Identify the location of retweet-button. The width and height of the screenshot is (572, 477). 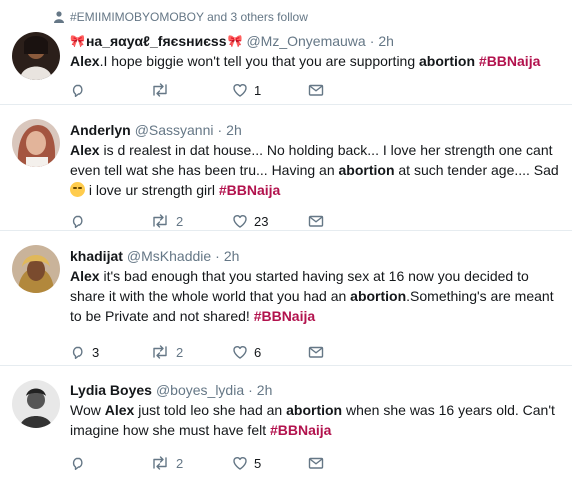
(163, 90).